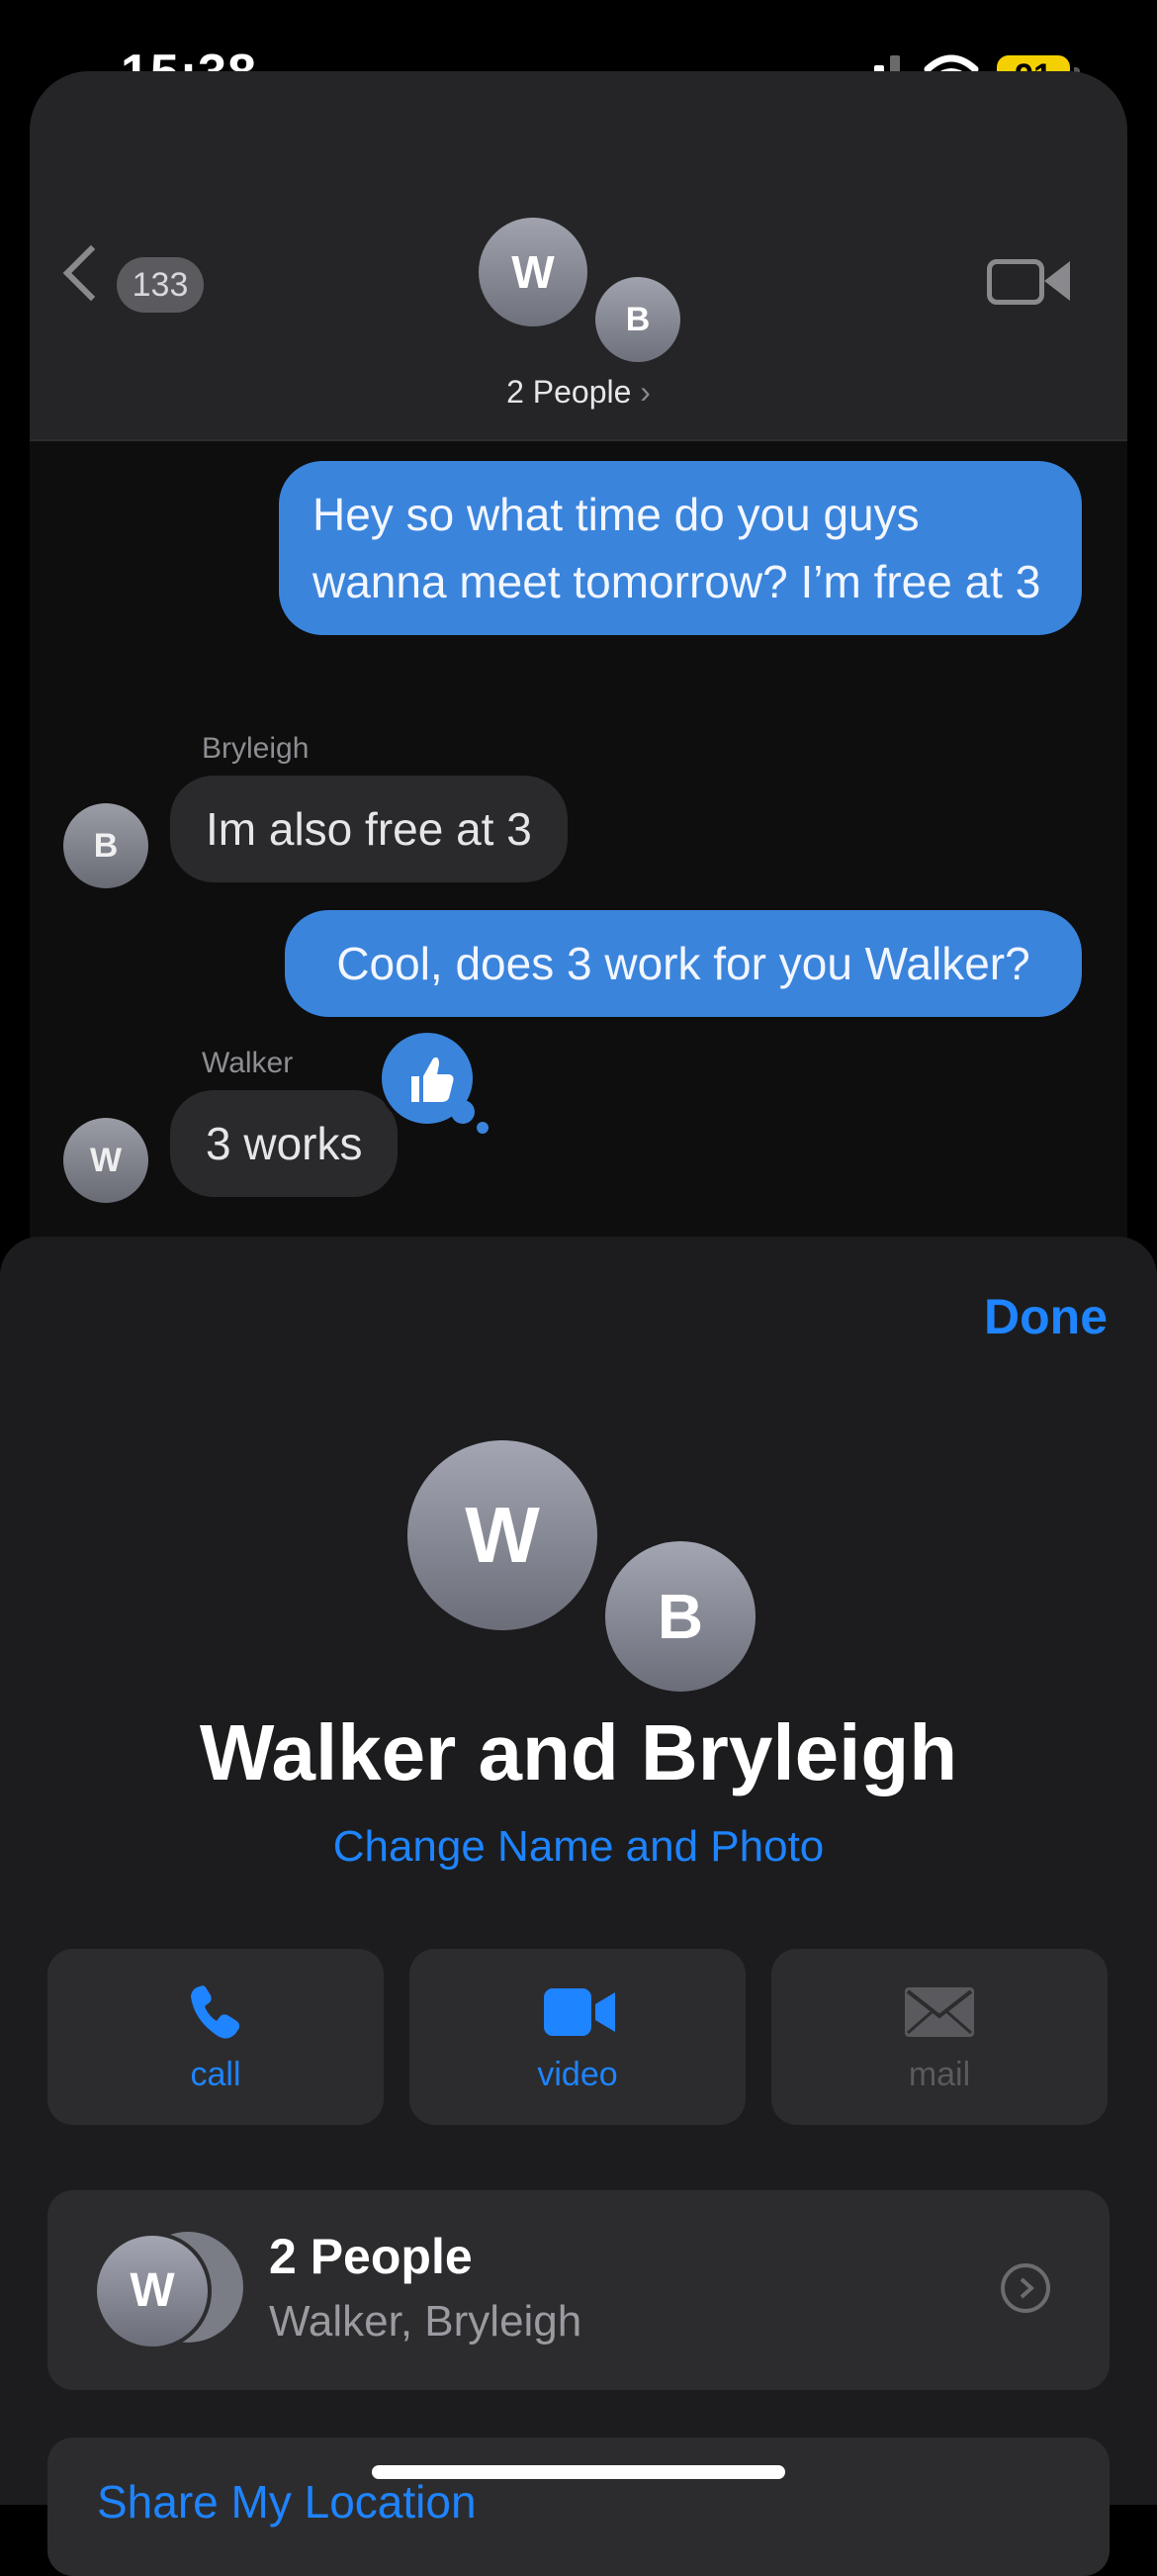 The height and width of the screenshot is (2576, 1157). What do you see at coordinates (1026, 2288) in the screenshot?
I see `chevron-right-circle-icon` at bounding box center [1026, 2288].